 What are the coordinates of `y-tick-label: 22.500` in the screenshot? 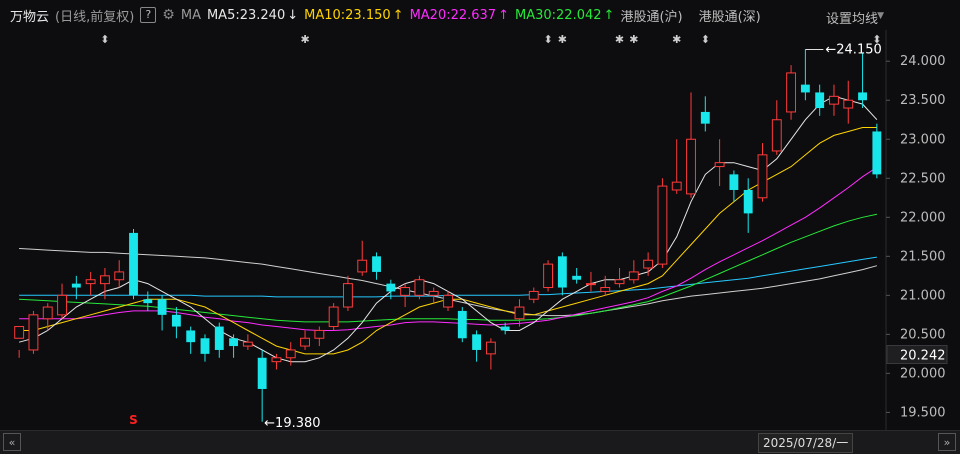 It's located at (923, 178).